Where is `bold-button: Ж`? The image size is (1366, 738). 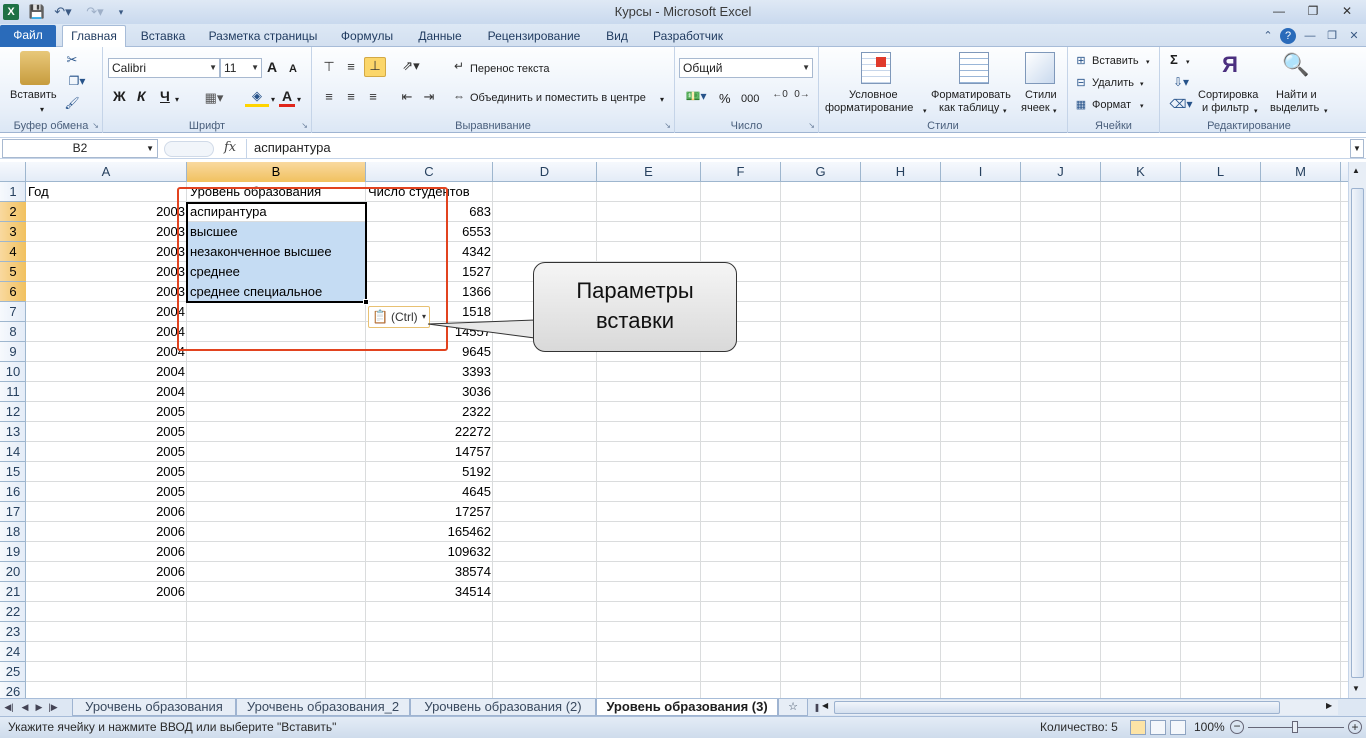
bold-button: Ж is located at coordinates (119, 96).